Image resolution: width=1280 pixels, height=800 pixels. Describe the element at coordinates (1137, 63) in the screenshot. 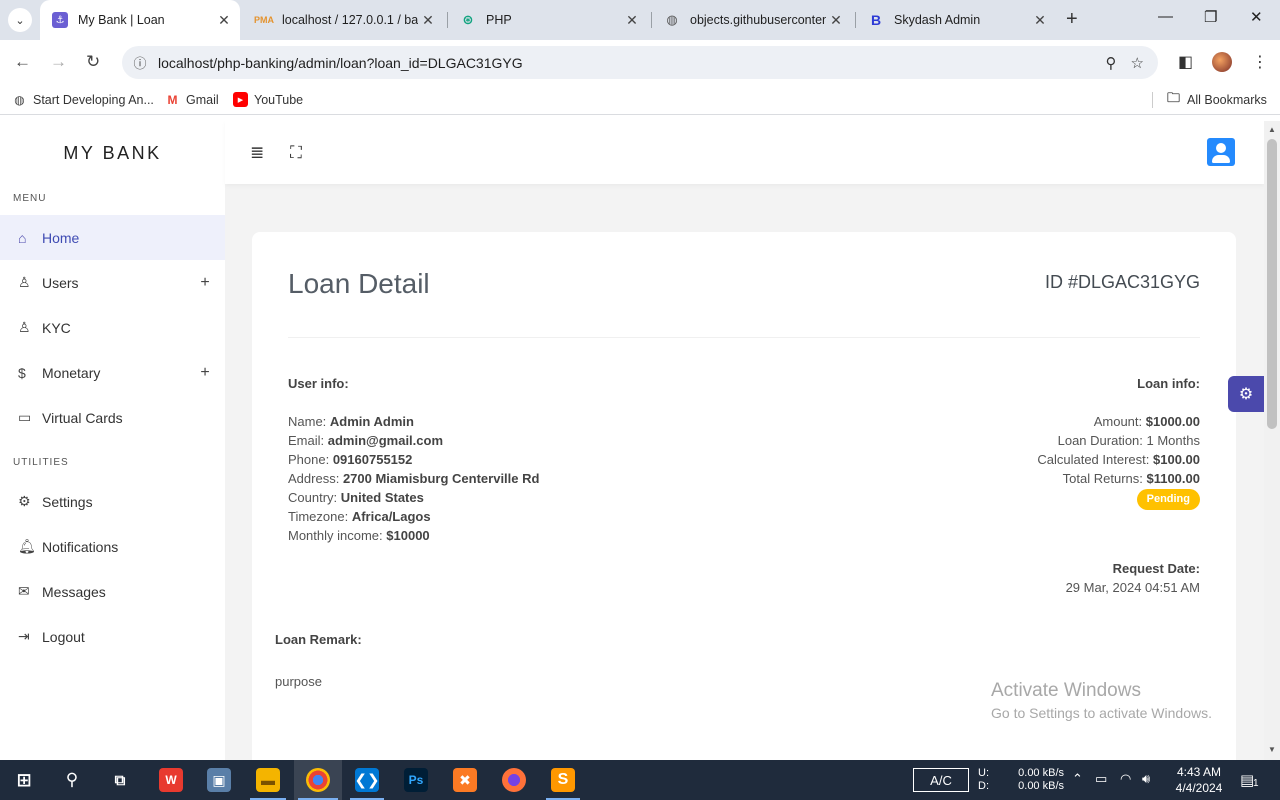

I see `bookmark-star-icon: ☆` at that location.